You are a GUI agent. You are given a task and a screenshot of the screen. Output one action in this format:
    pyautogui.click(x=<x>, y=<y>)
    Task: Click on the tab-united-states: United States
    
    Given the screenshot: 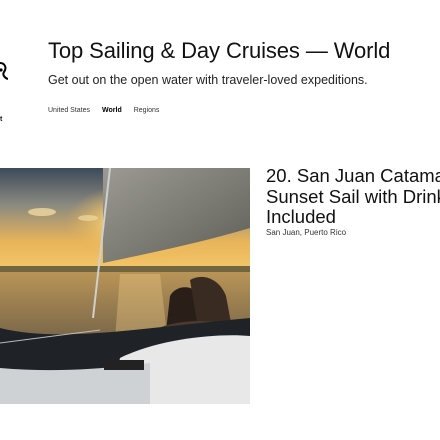 What is the action you would take?
    pyautogui.click(x=69, y=110)
    